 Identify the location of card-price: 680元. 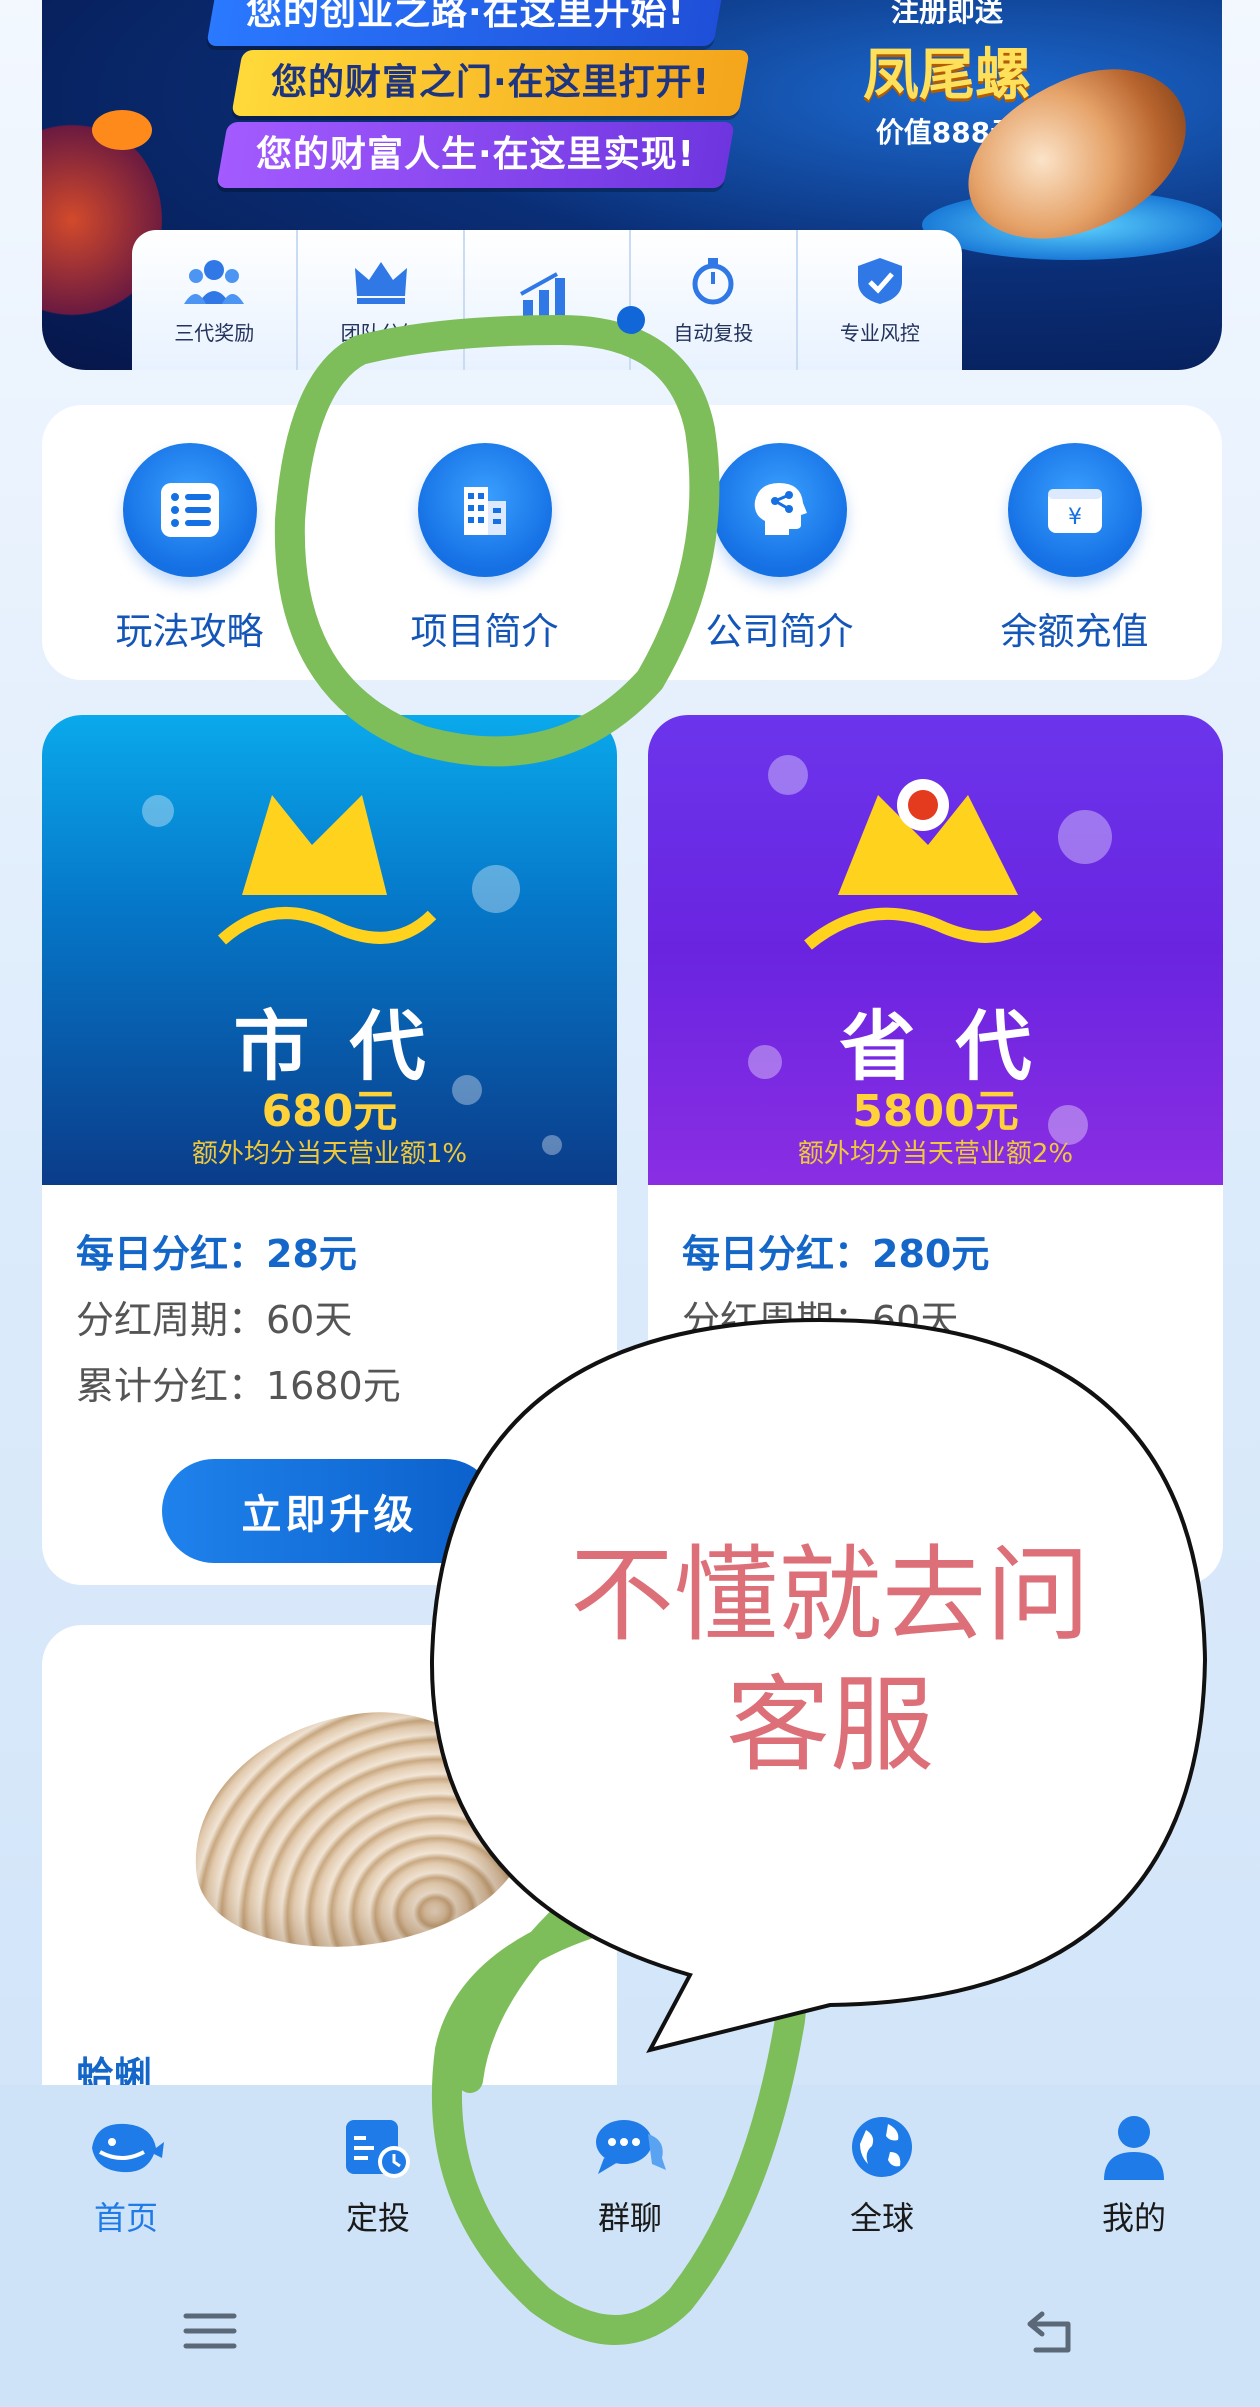
(329, 1111).